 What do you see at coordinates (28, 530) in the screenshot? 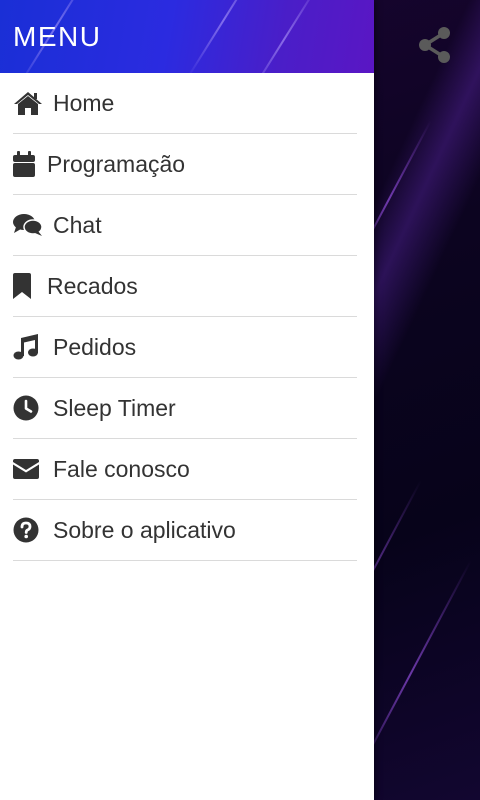
I see `question-circle-icon` at bounding box center [28, 530].